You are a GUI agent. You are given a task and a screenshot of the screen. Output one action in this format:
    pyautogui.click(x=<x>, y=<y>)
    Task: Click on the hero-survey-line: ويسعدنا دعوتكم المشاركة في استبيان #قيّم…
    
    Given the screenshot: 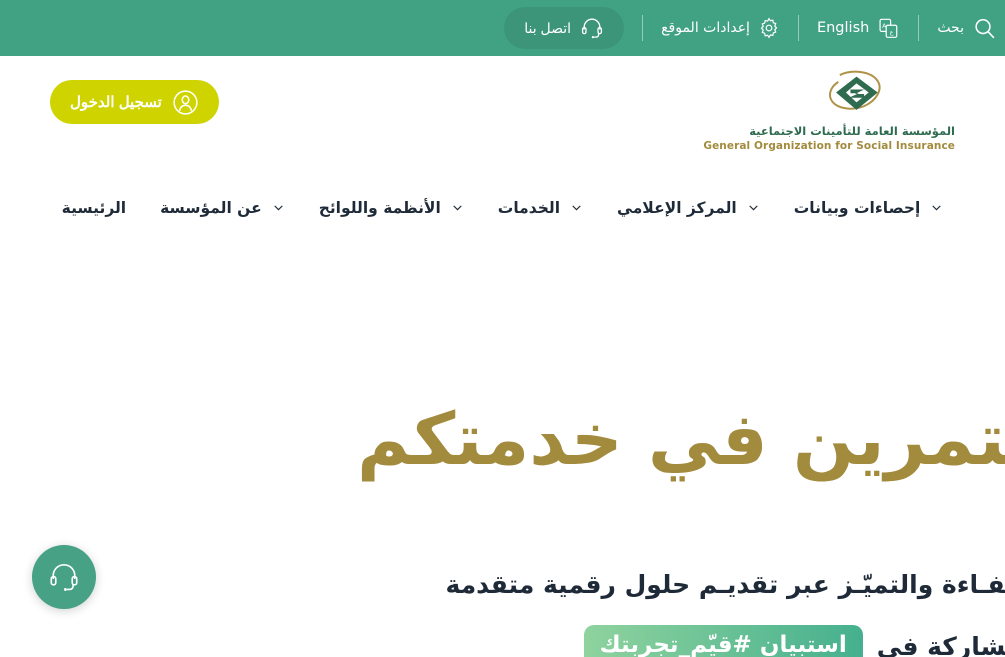 What is the action you would take?
    pyautogui.click(x=794, y=641)
    